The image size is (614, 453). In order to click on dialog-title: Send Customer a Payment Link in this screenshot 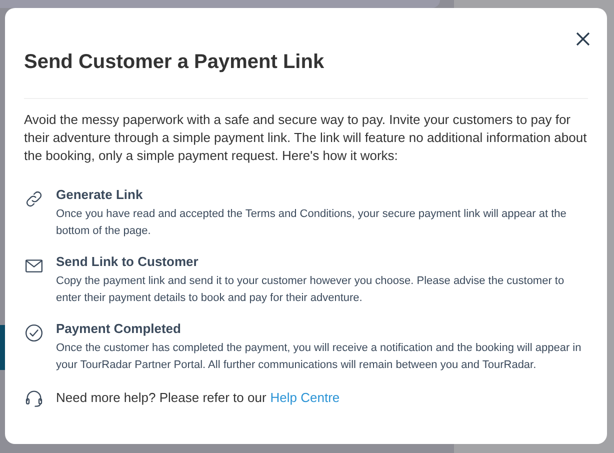, I will do `click(174, 62)`.